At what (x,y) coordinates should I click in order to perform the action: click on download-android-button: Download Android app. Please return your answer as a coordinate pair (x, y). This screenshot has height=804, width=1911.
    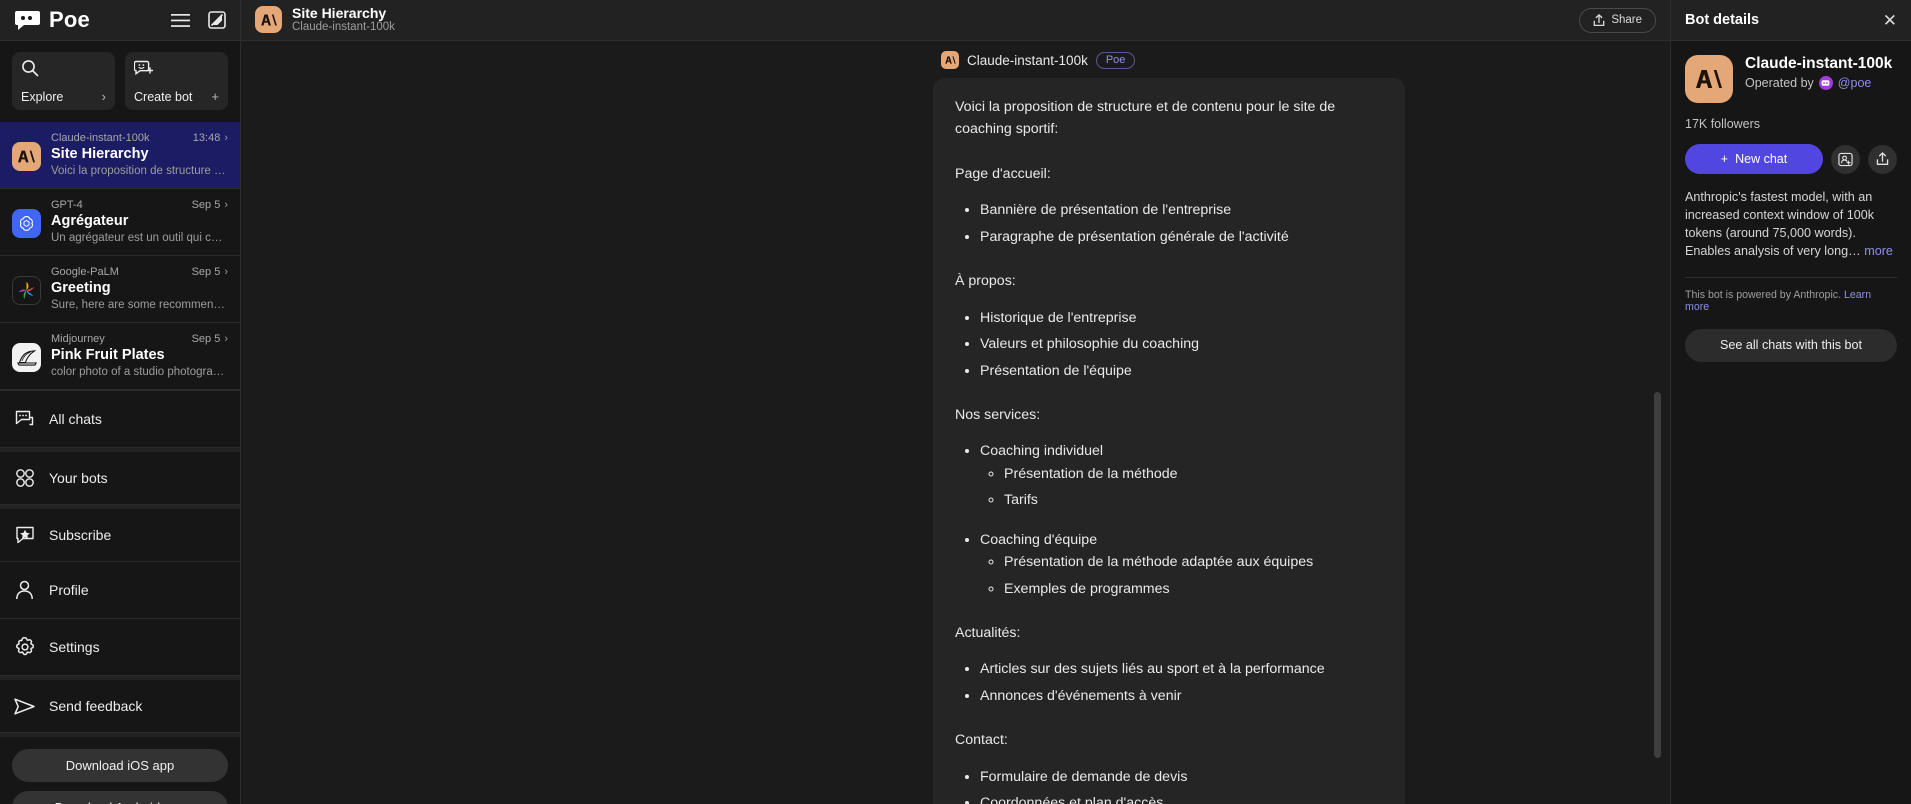
    Looking at the image, I should click on (120, 797).